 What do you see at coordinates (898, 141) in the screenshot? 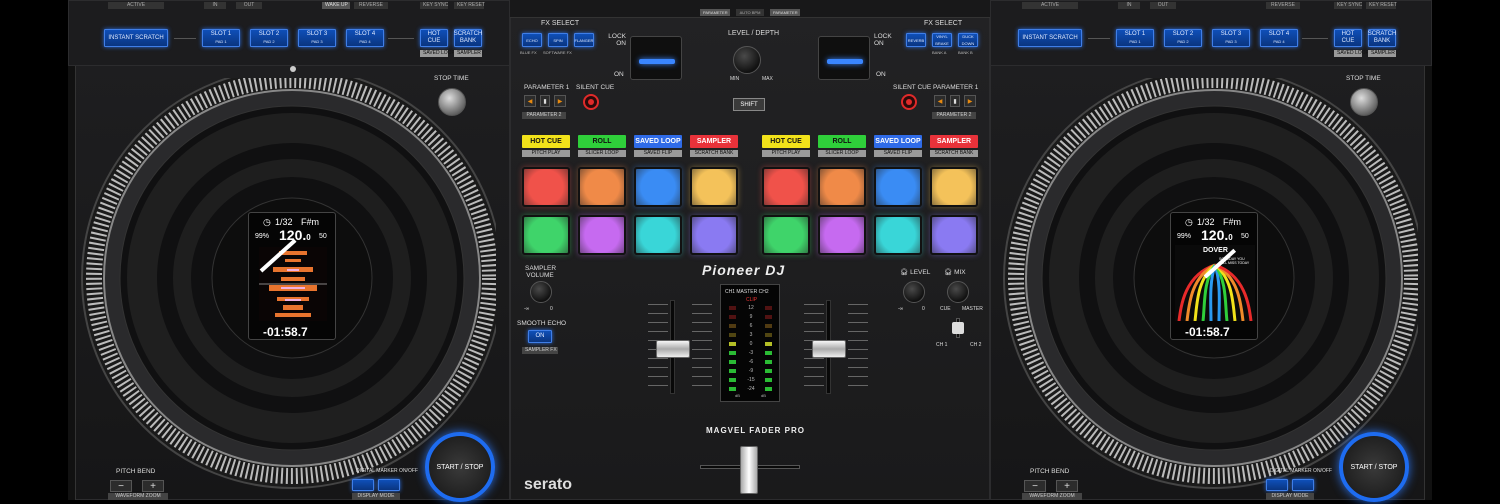
I see `mode-right-saved-loop: SAVED LOOP` at bounding box center [898, 141].